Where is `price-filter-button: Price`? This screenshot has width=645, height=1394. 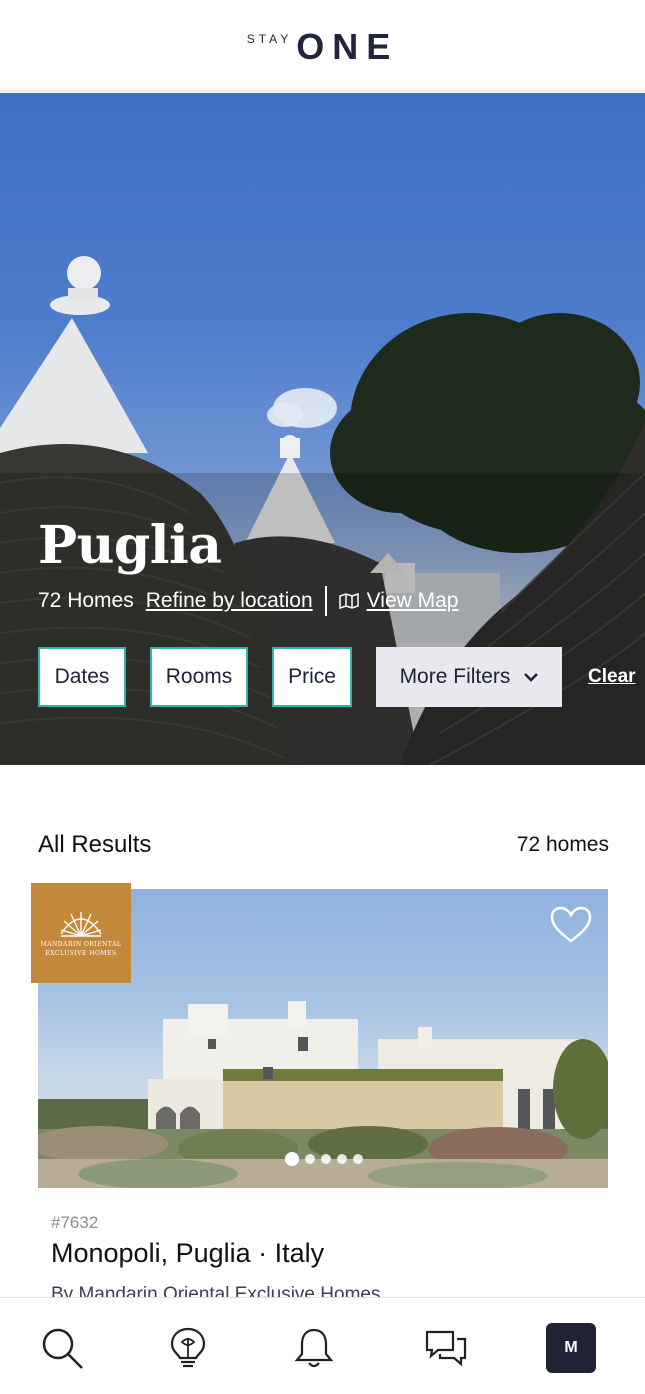 price-filter-button: Price is located at coordinates (312, 677).